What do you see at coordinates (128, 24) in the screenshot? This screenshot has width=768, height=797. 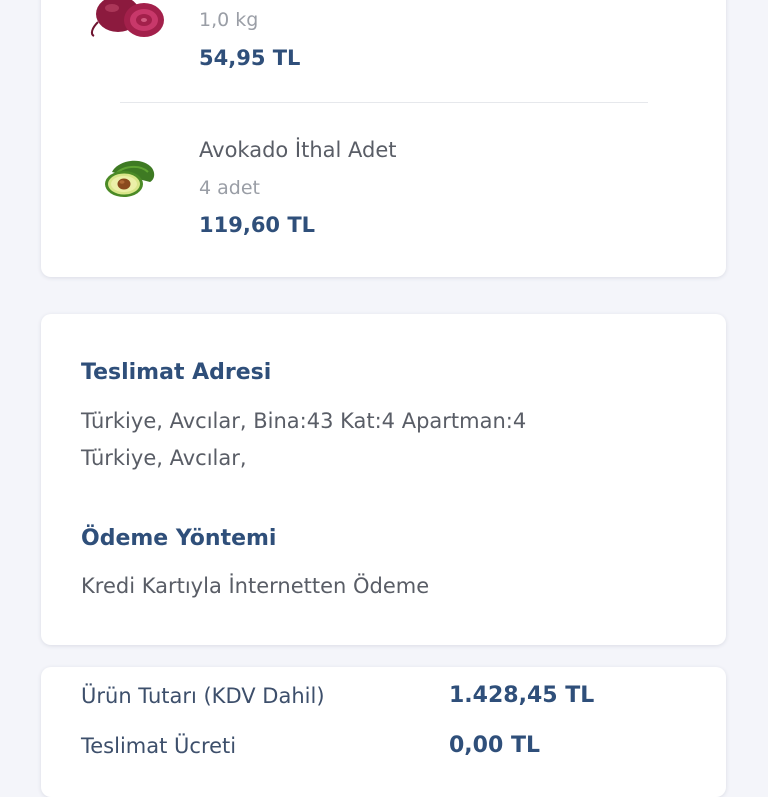 I see `beet-product-image` at bounding box center [128, 24].